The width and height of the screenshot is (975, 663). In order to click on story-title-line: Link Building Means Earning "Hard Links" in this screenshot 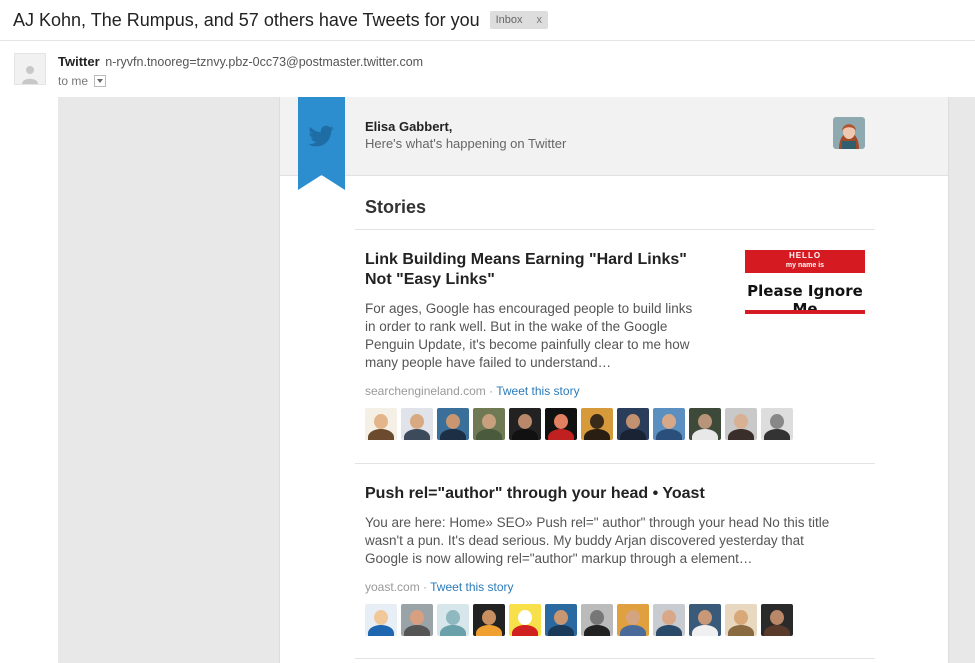, I will do `click(526, 260)`.